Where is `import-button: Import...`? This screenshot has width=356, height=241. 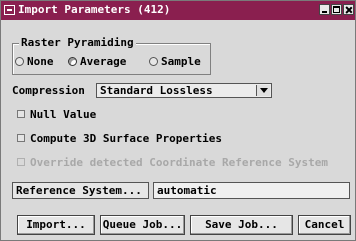
import-button: Import... is located at coordinates (56, 225).